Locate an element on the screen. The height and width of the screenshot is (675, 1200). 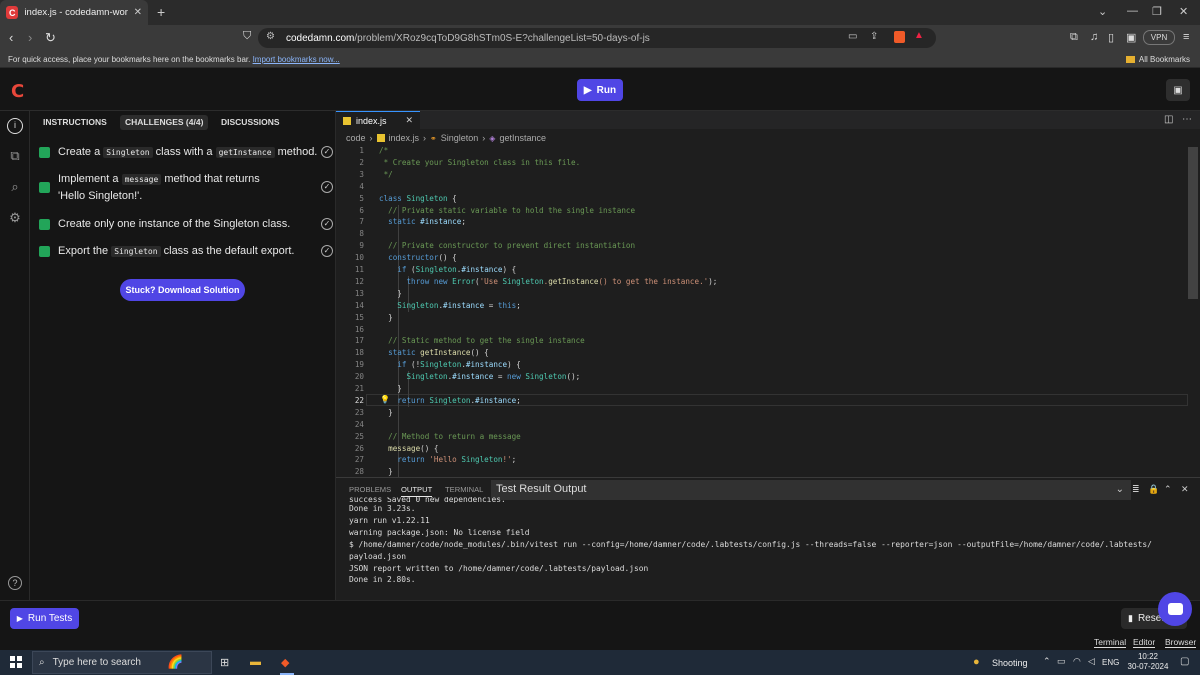
reading-list-icon: ▯ is located at coordinates (1111, 37).